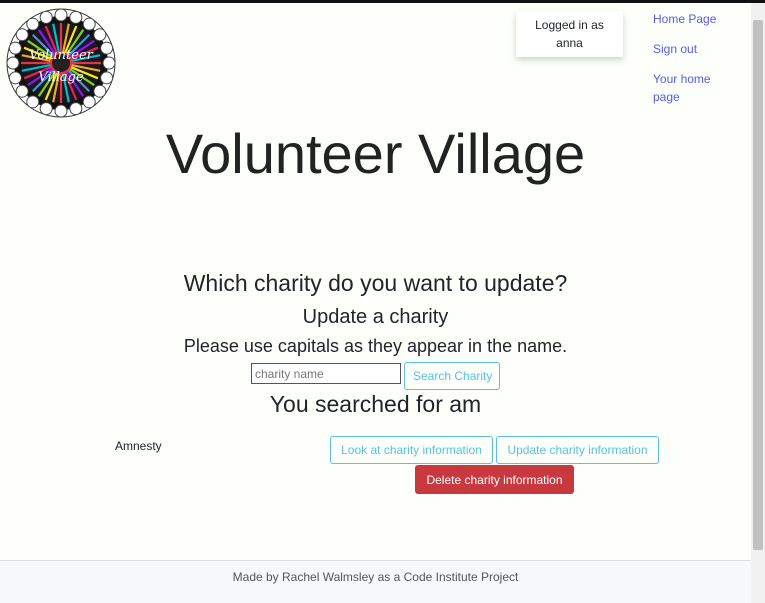  What do you see at coordinates (382, 1) in the screenshot?
I see `window-top-border` at bounding box center [382, 1].